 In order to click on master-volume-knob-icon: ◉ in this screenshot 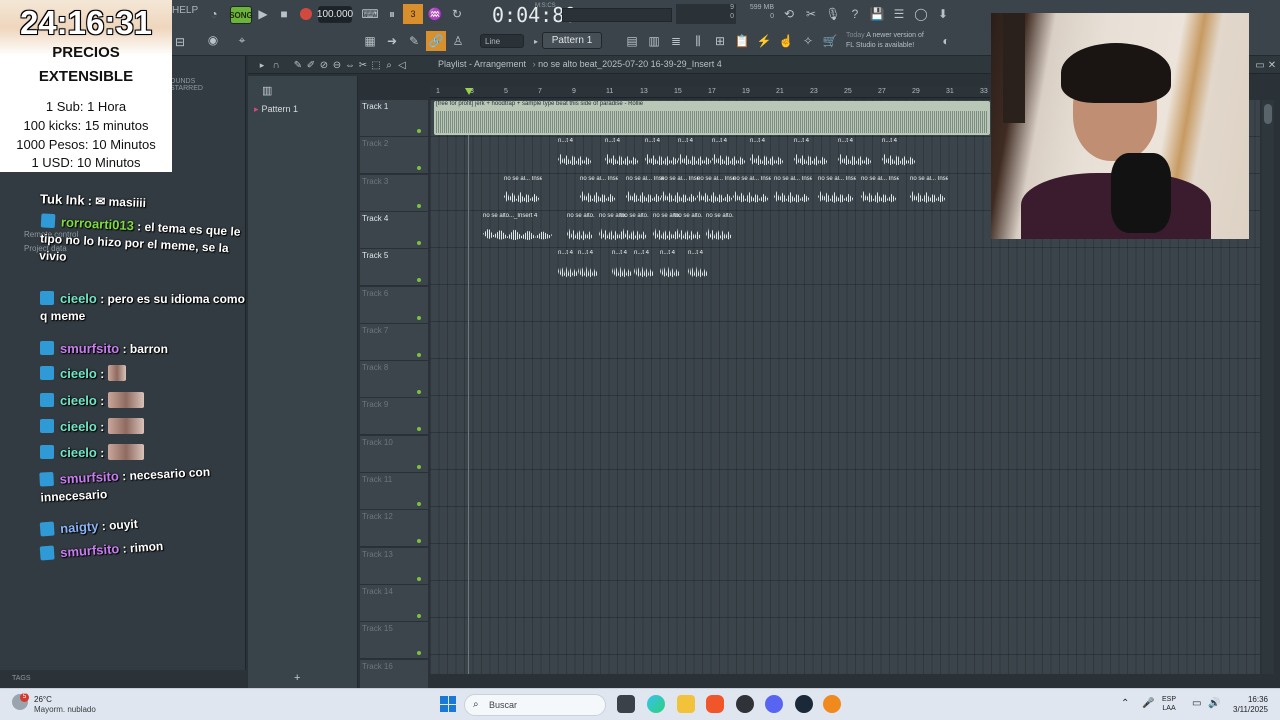, I will do `click(213, 40)`.